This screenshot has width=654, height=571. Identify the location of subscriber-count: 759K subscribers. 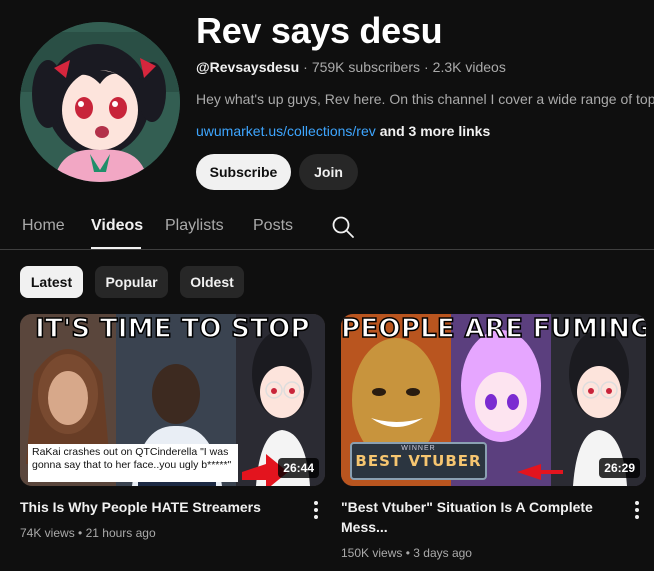
(365, 67).